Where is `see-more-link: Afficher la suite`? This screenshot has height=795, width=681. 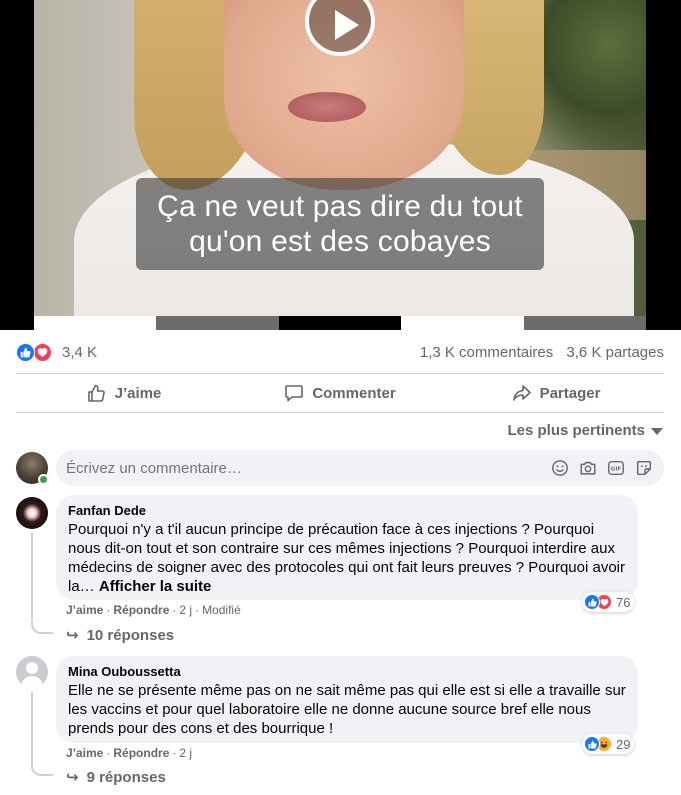
see-more-link: Afficher la suite is located at coordinates (155, 586).